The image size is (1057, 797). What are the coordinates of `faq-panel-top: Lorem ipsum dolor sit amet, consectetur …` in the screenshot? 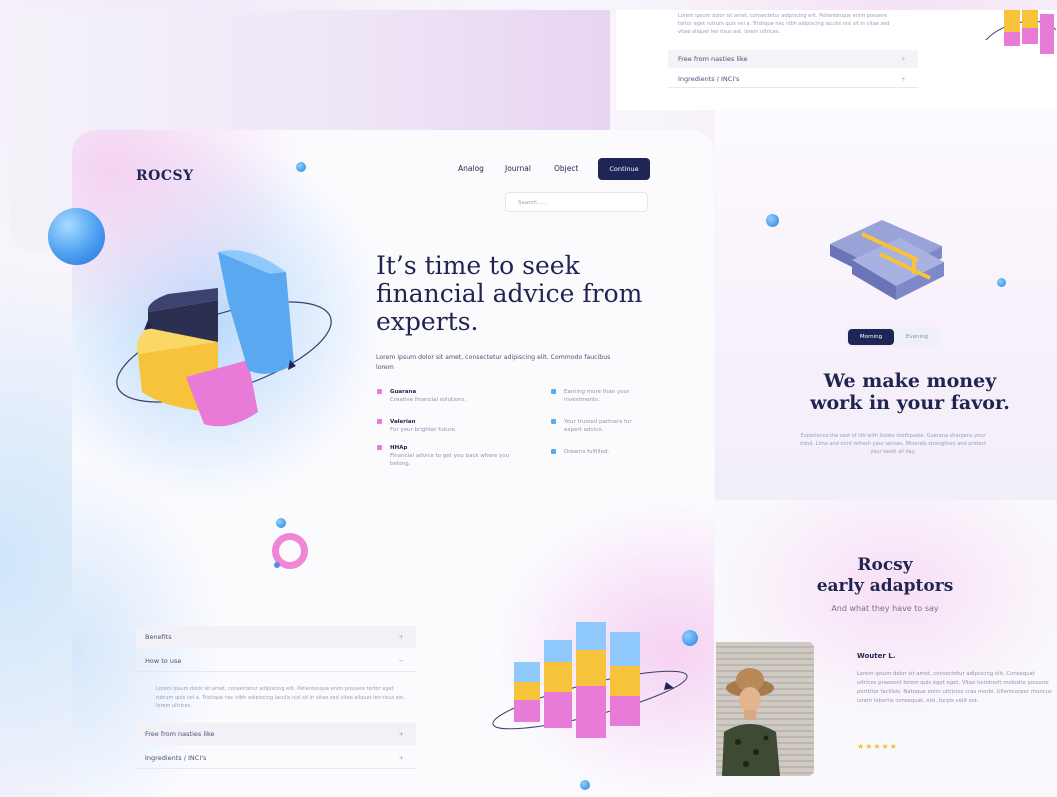 It's located at (836, 60).